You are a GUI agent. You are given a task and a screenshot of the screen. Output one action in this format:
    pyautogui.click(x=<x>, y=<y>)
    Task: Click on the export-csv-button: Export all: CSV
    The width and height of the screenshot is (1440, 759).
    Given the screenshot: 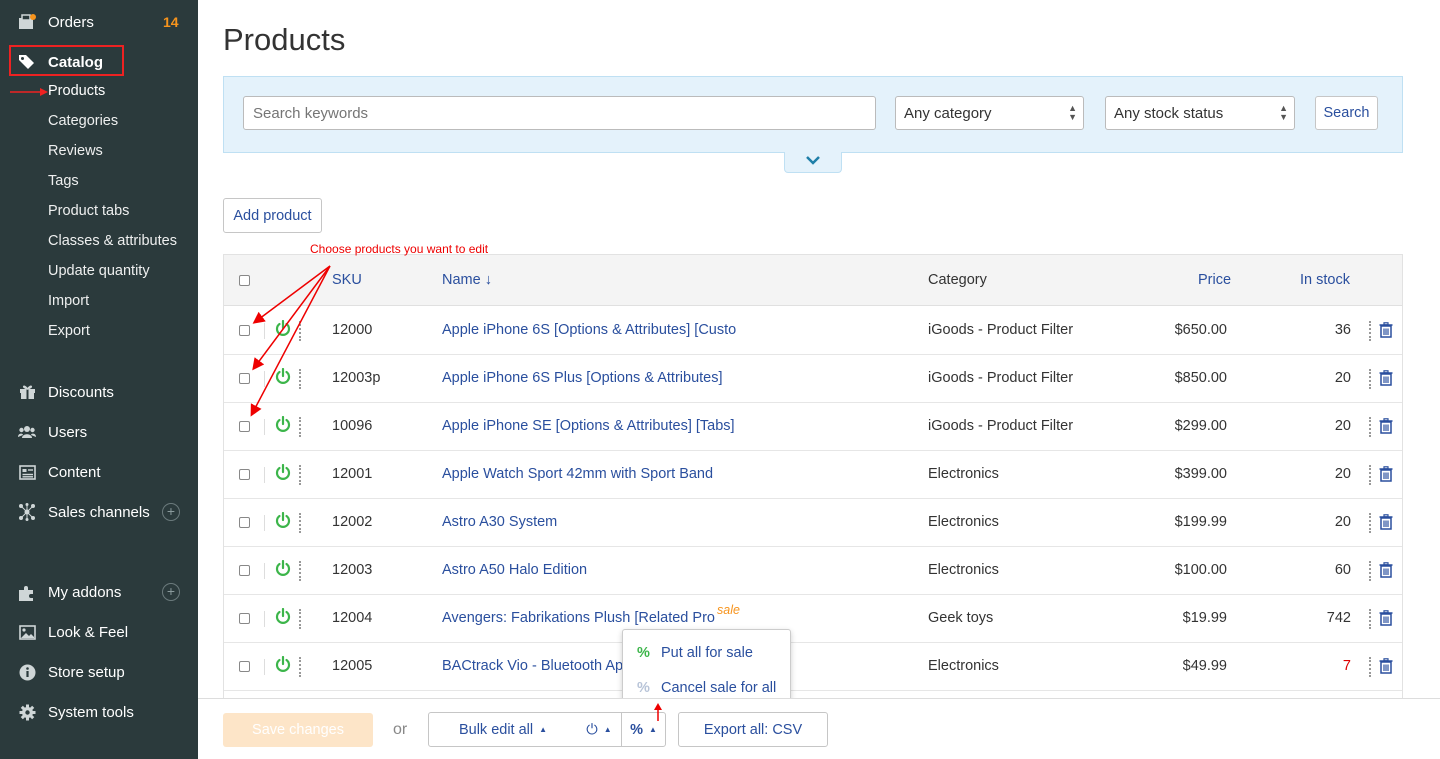 What is the action you would take?
    pyautogui.click(x=753, y=729)
    